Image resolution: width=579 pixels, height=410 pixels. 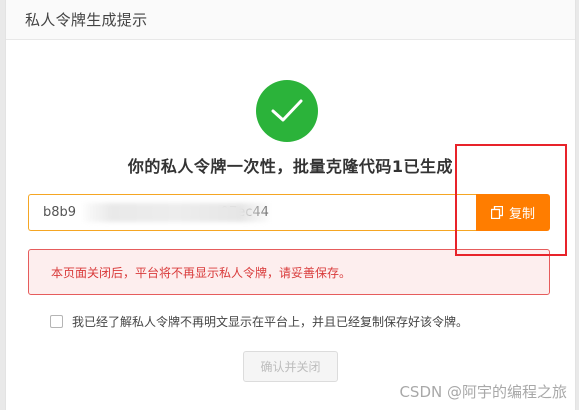 I want to click on watermark: CSDN @阿宇的编程之旅, so click(x=483, y=392).